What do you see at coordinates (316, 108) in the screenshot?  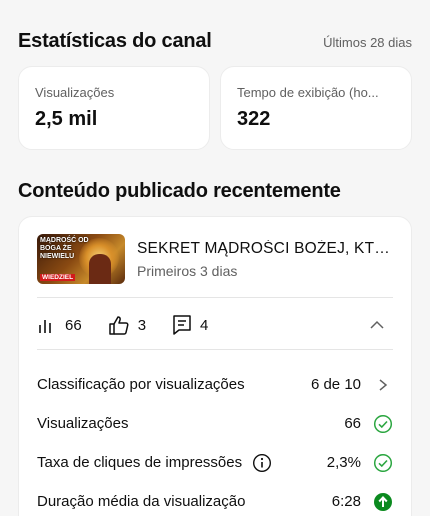 I see `watch-time-stat-card: Tempo de exibição (ho... 322` at bounding box center [316, 108].